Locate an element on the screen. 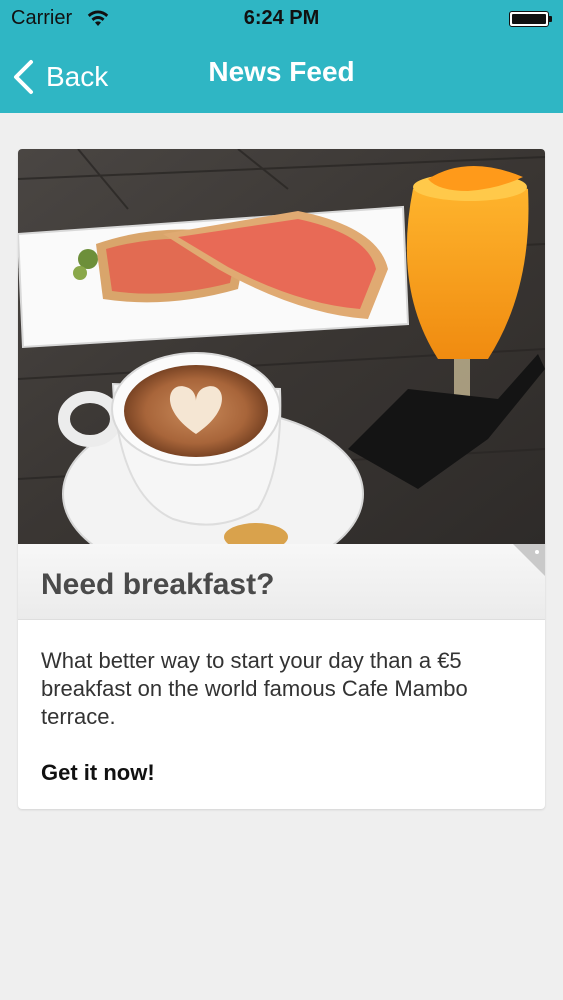  corner-fold-icon is located at coordinates (529, 560).